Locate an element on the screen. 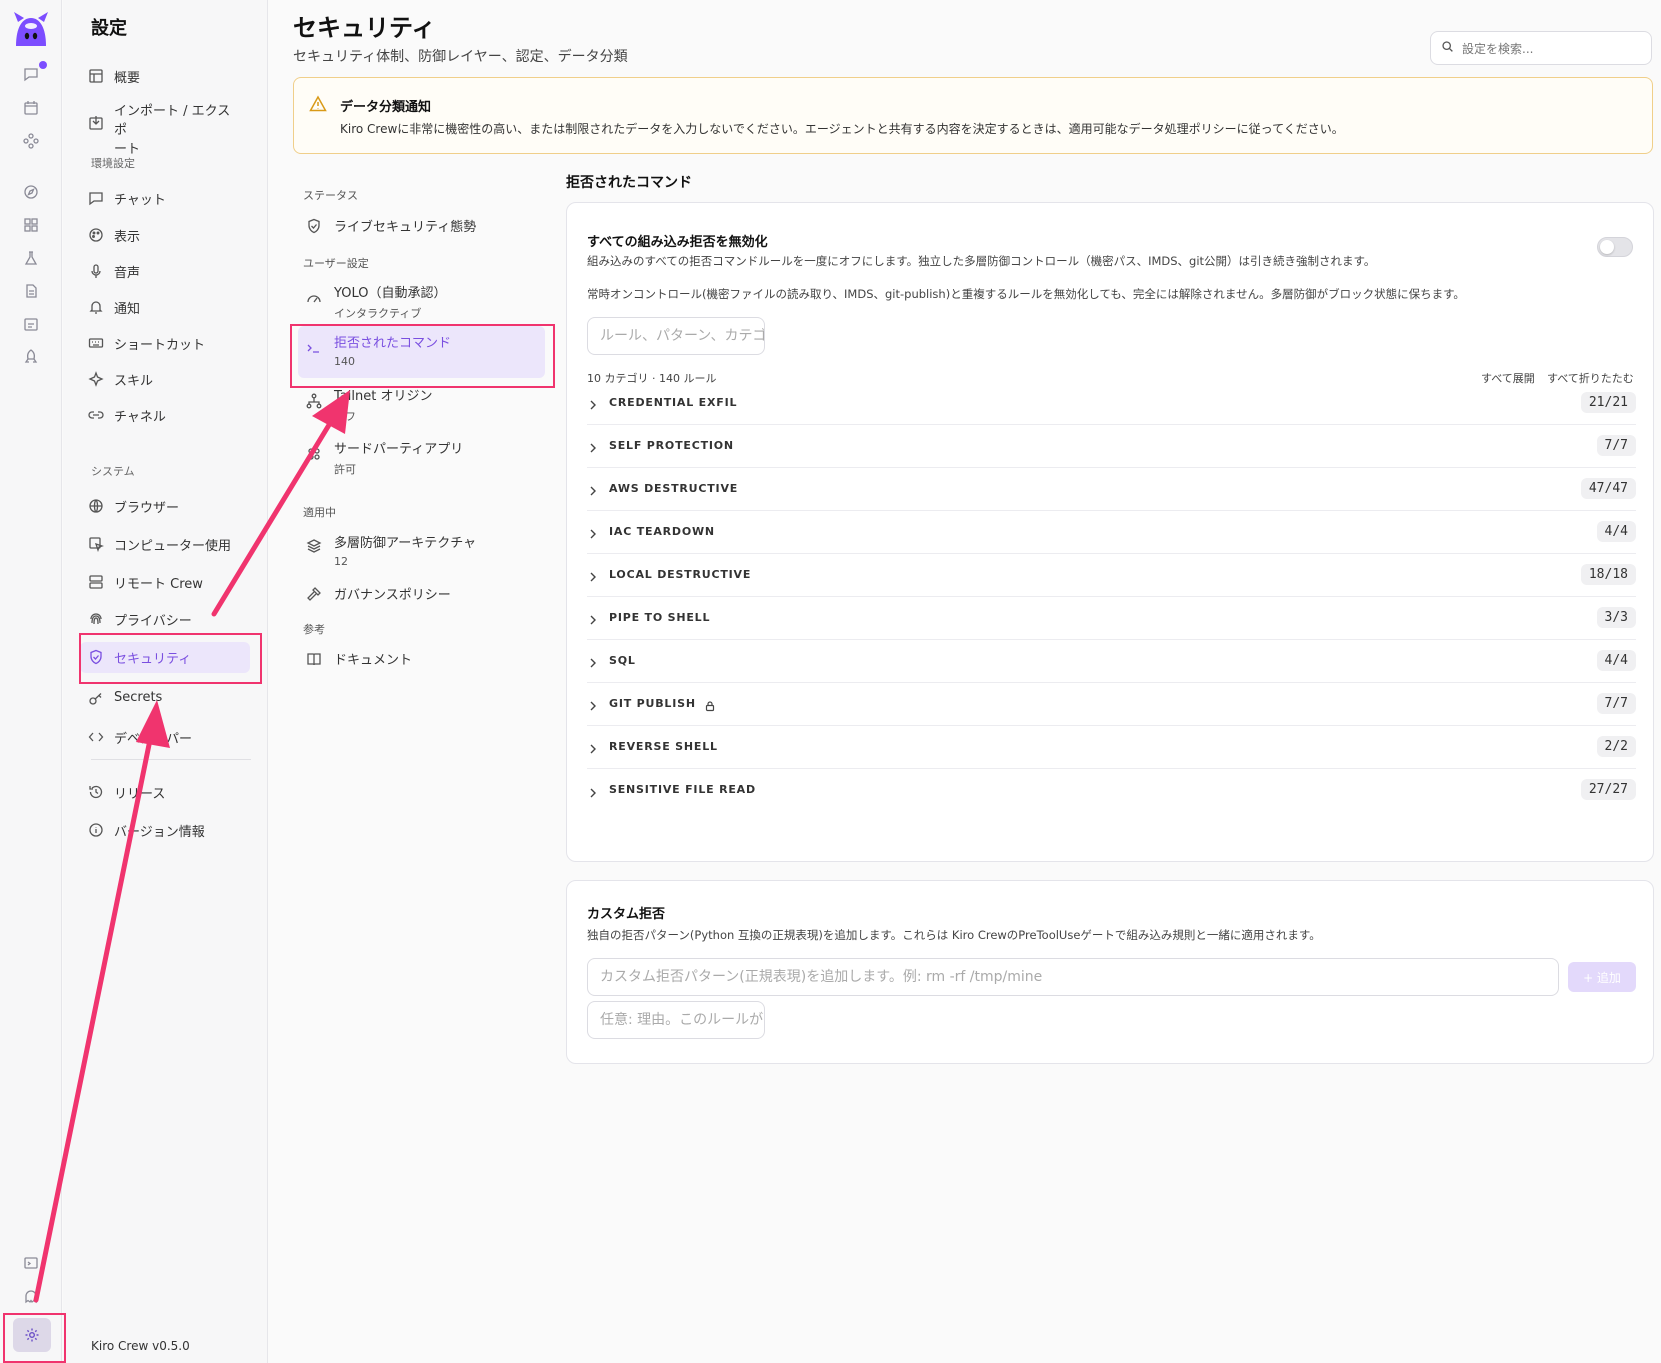 This screenshot has width=1661, height=1363. info-icon is located at coordinates (96, 830).